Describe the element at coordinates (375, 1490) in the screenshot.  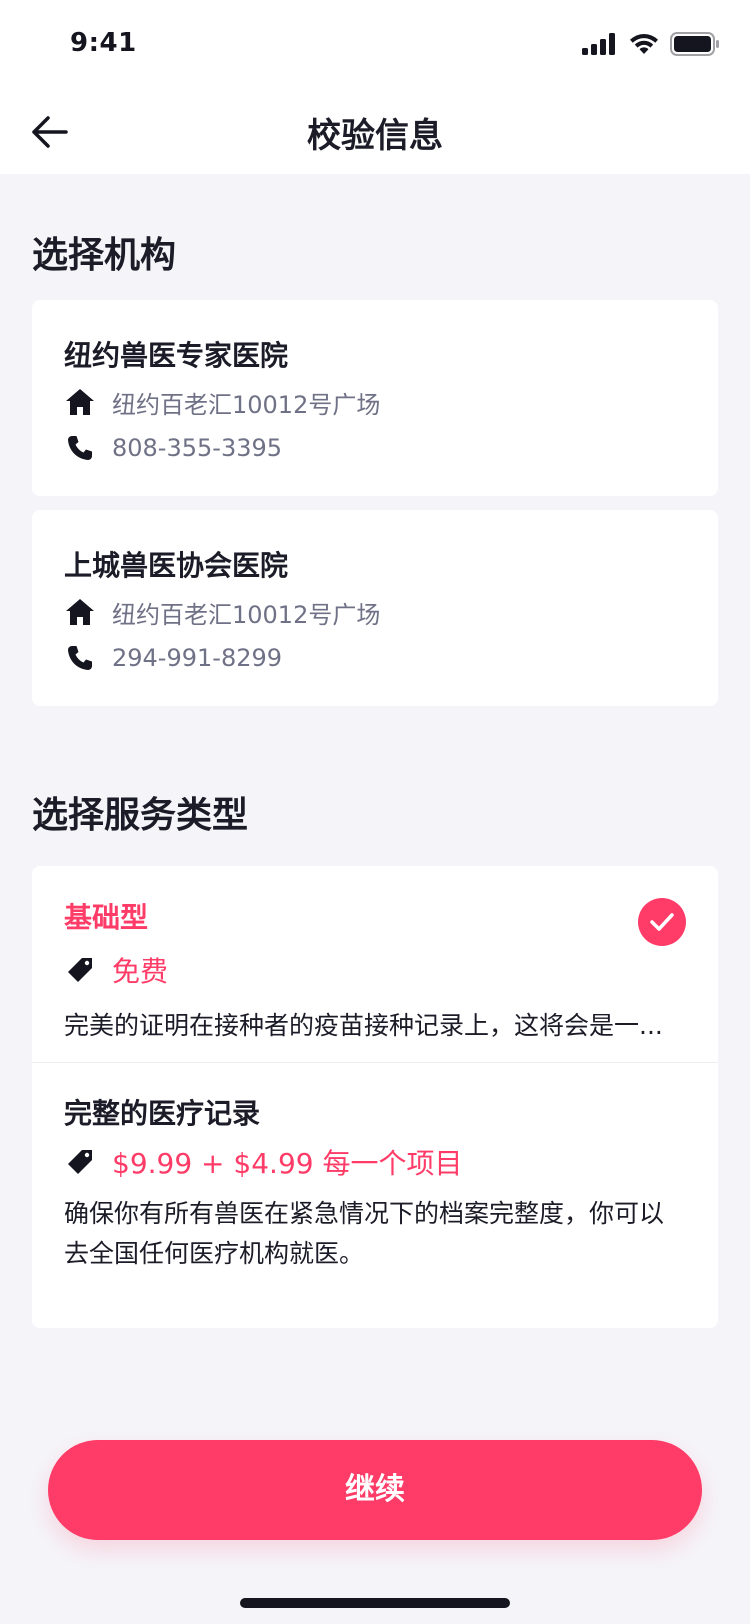
I see `continue-button: 继续` at that location.